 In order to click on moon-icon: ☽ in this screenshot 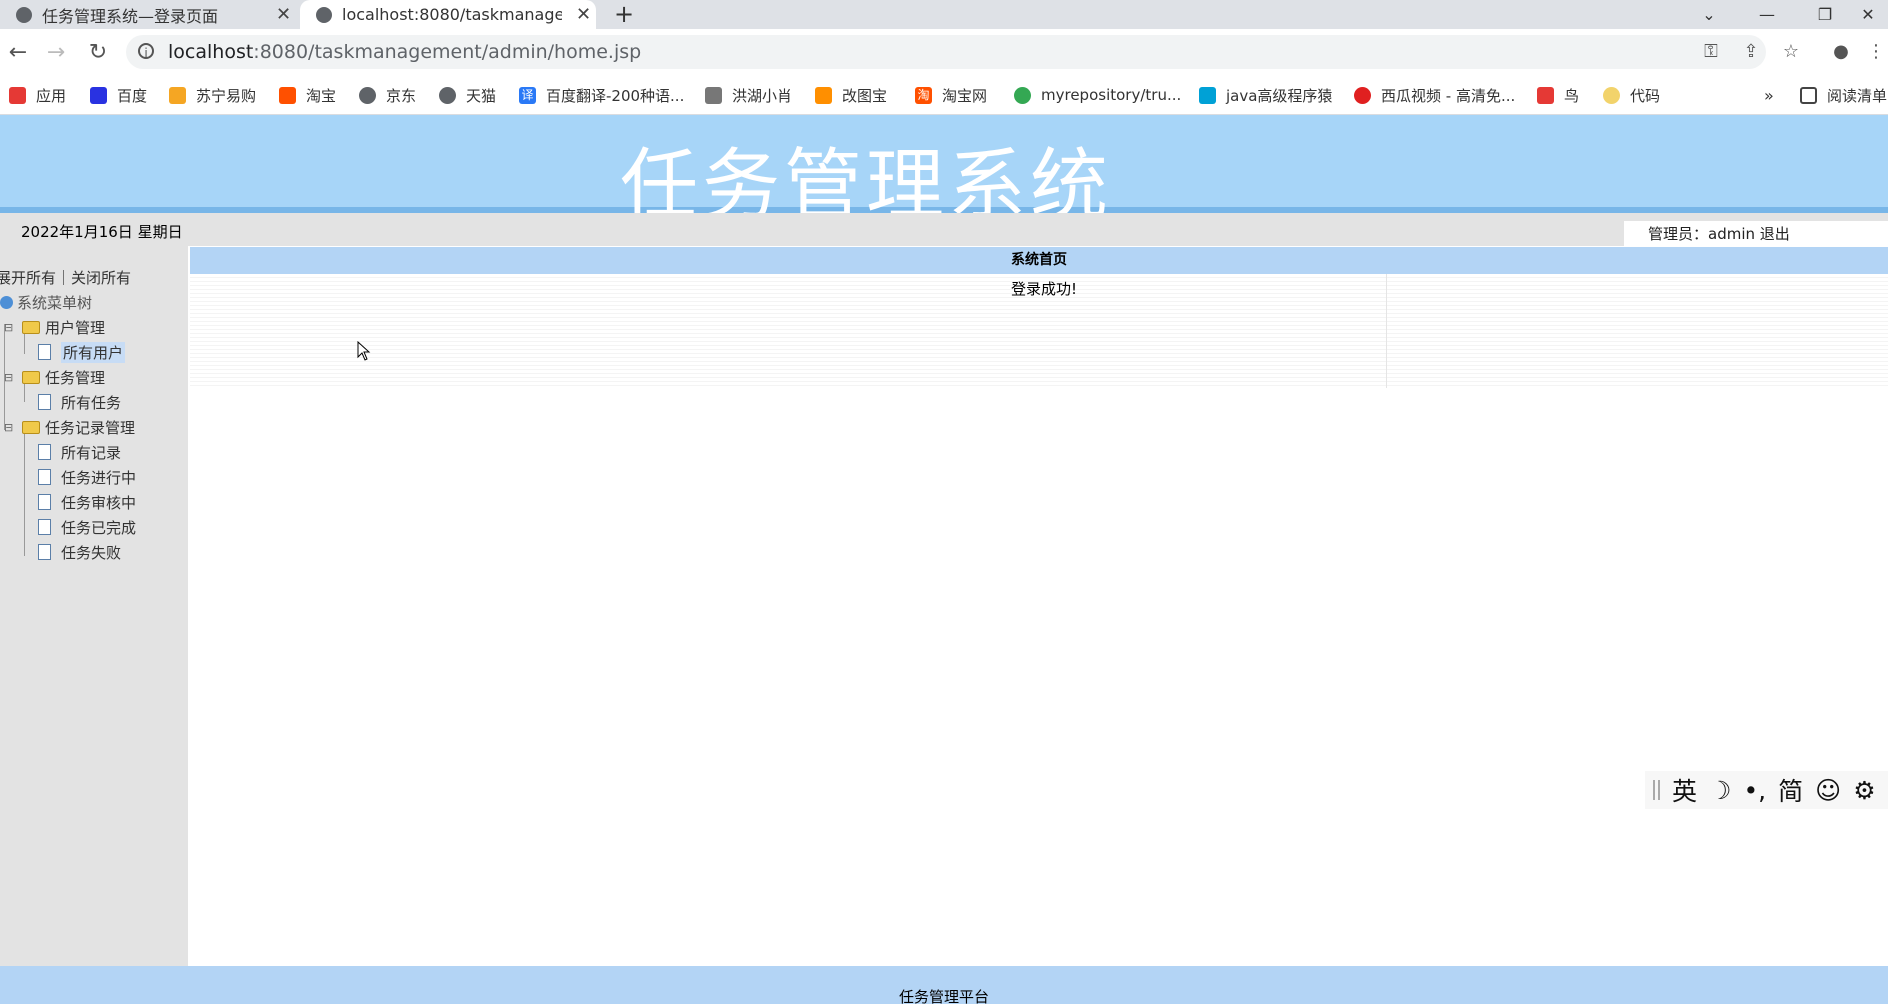, I will do `click(1720, 790)`.